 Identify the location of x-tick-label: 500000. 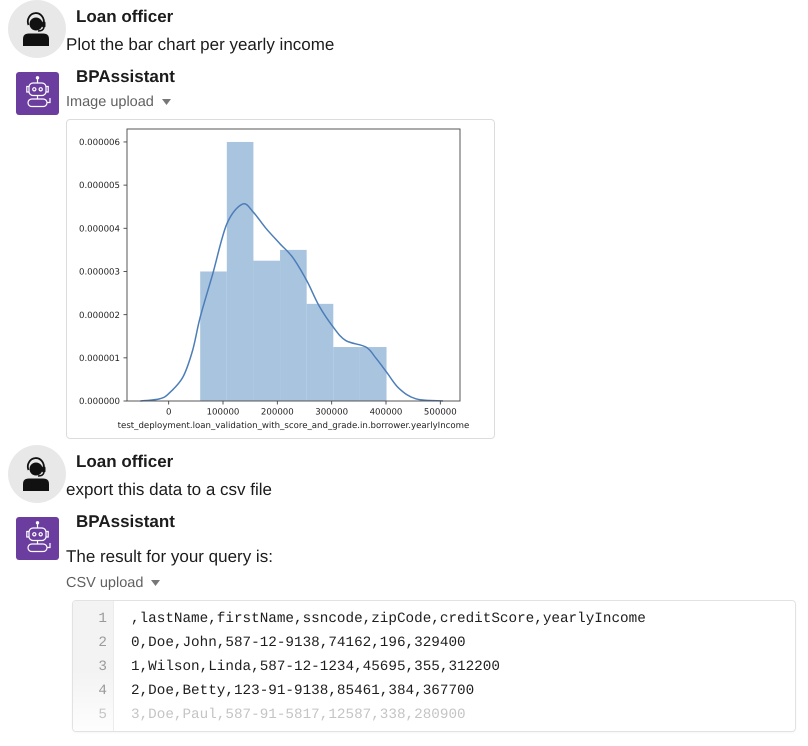
(440, 413).